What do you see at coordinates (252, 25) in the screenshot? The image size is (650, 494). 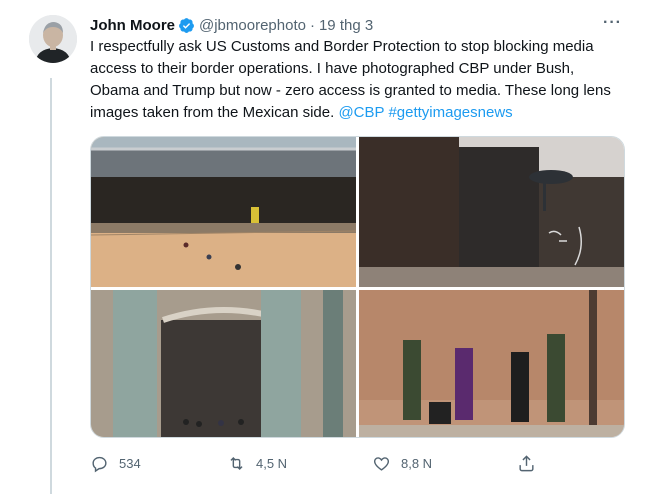 I see `author-handle: @jbmoorephoto` at bounding box center [252, 25].